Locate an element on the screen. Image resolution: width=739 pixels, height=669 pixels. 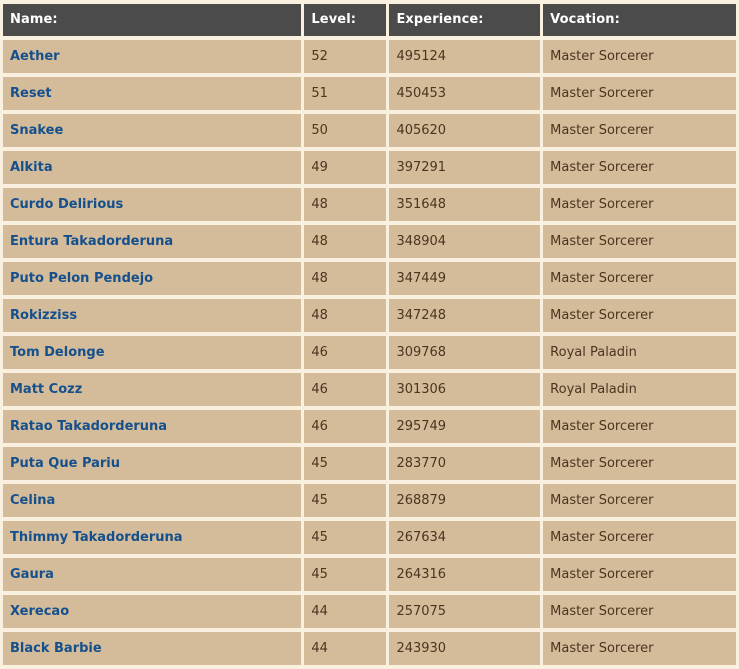
cell-experience: 309768 is located at coordinates (465, 352).